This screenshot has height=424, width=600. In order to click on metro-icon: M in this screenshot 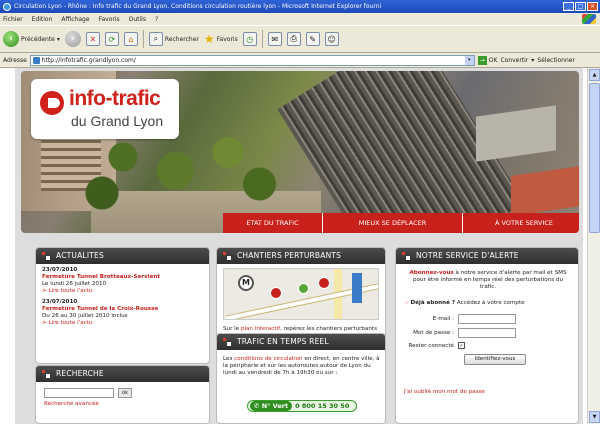, I will do `click(246, 283)`.